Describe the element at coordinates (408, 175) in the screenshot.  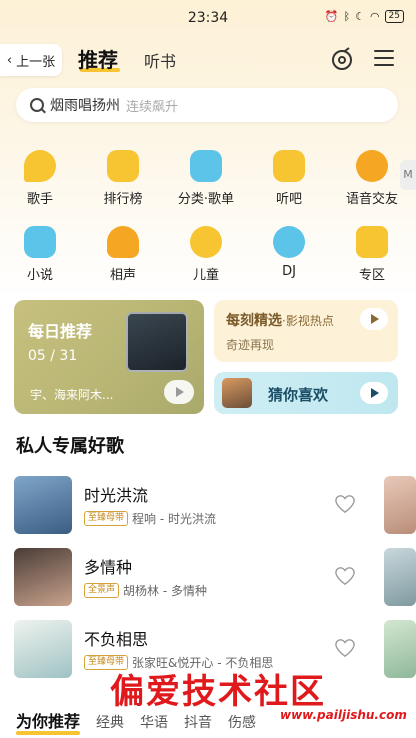
I see `side-floating-tab: M` at that location.